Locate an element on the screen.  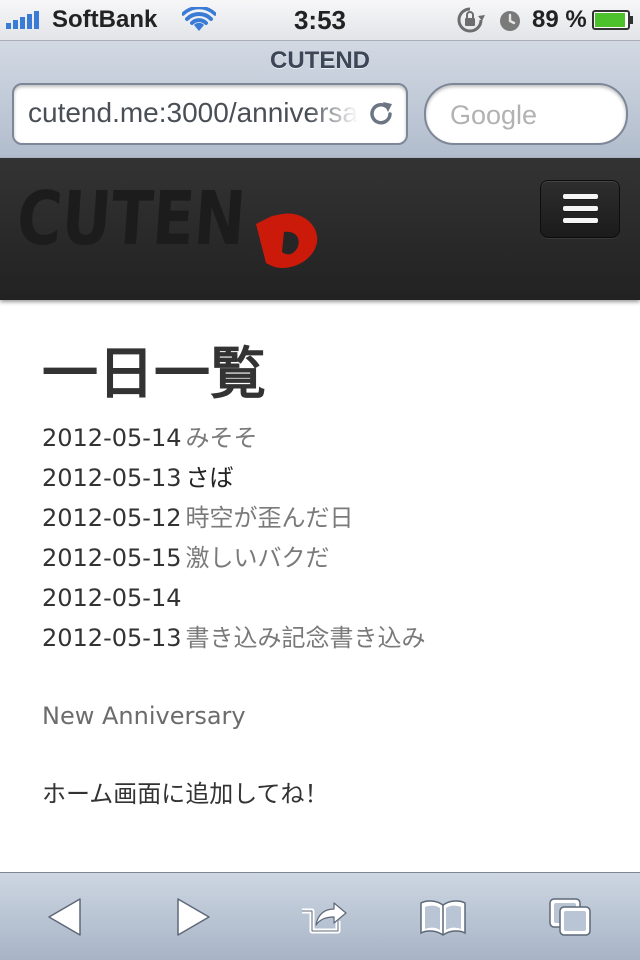
list-item: 2012-05-12 時空が歪んだ日 is located at coordinates (322, 518).